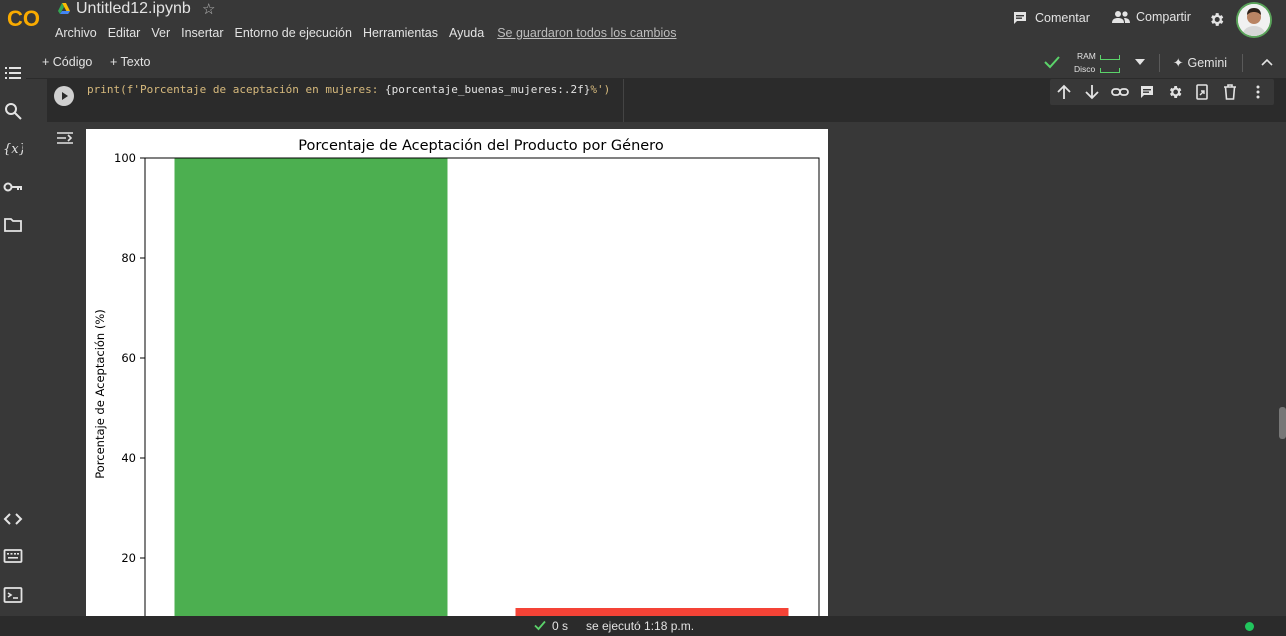  Describe the element at coordinates (1175, 92) in the screenshot. I see `cell-settings-icon` at that location.